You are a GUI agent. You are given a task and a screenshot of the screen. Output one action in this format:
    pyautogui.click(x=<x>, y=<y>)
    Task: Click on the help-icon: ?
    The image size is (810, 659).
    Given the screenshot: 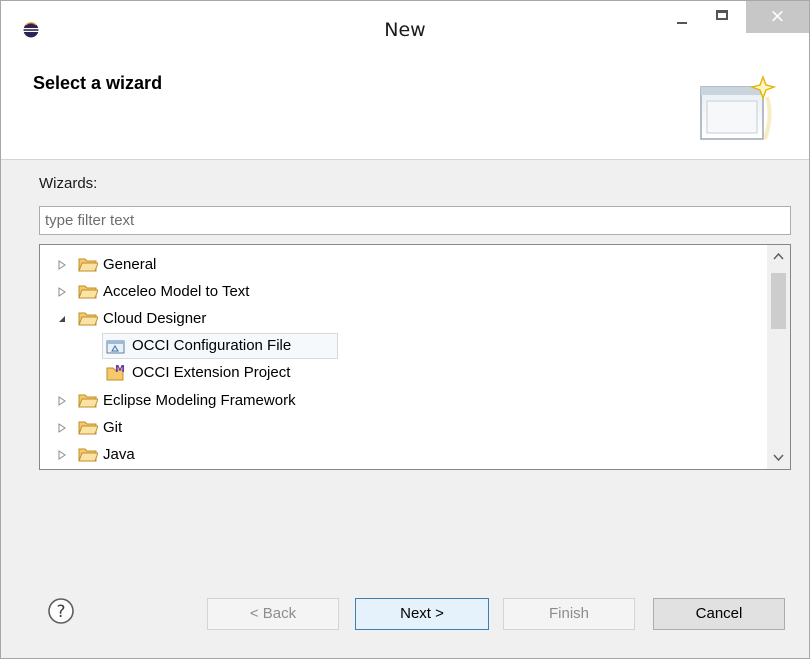 What is the action you would take?
    pyautogui.click(x=61, y=611)
    